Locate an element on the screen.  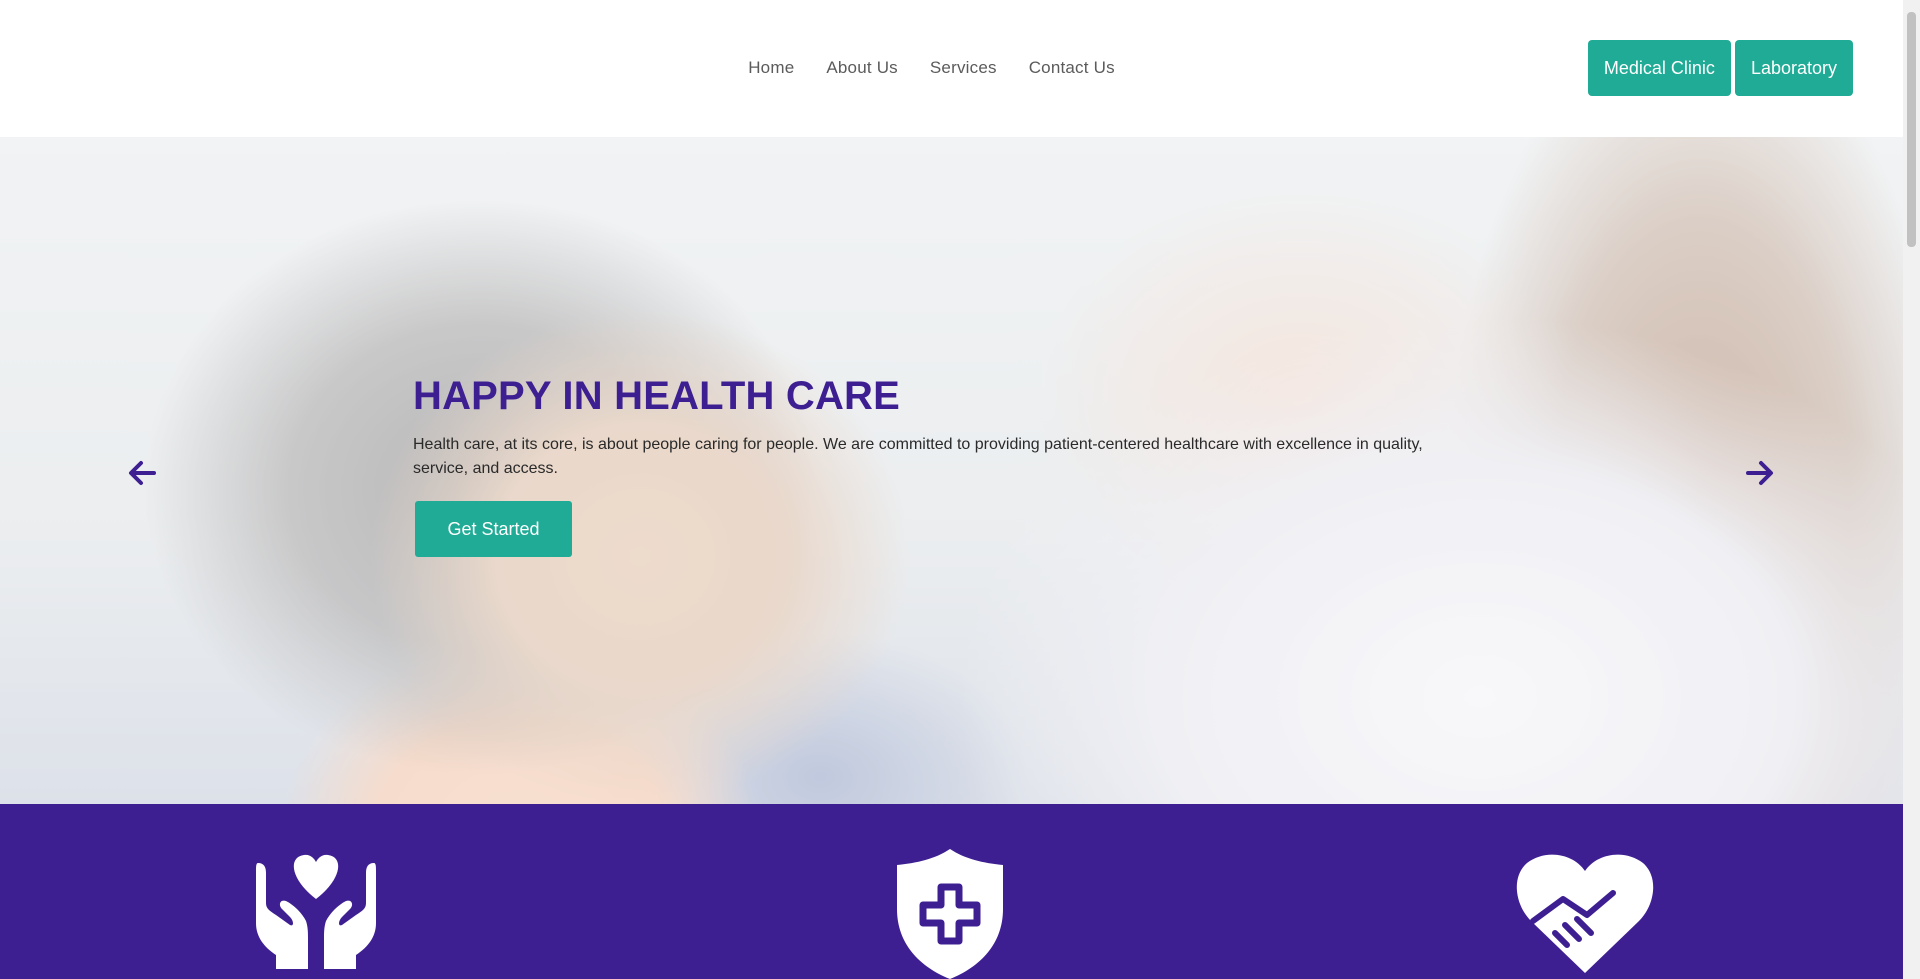
arrow-right-icon is located at coordinates (1759, 473).